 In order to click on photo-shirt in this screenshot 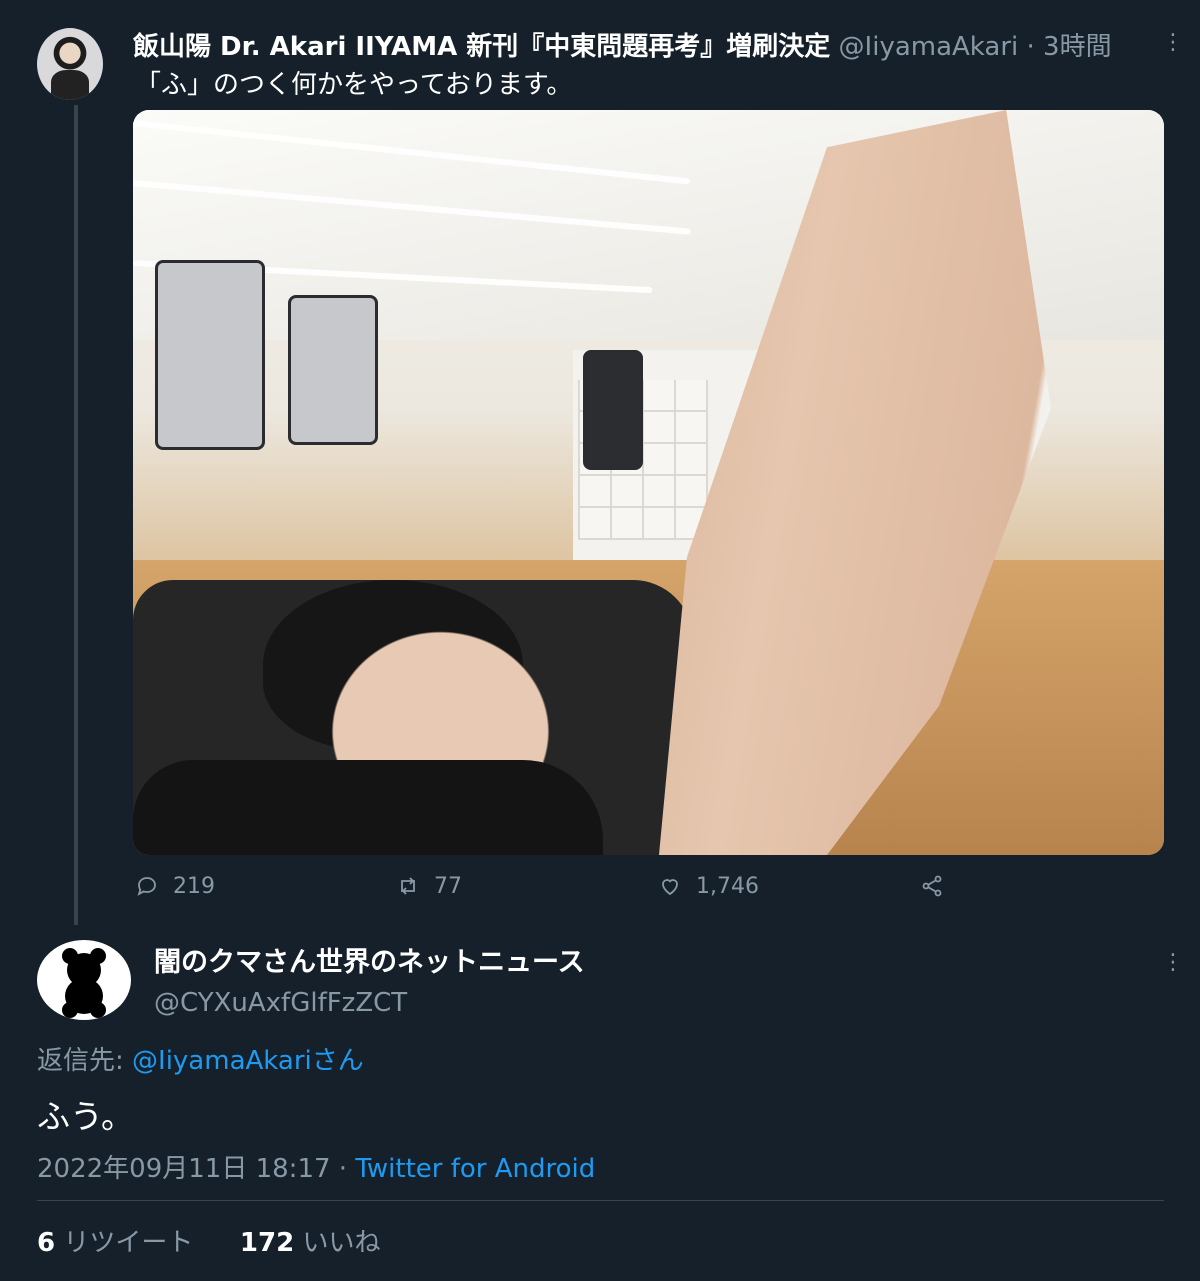, I will do `click(368, 807)`.